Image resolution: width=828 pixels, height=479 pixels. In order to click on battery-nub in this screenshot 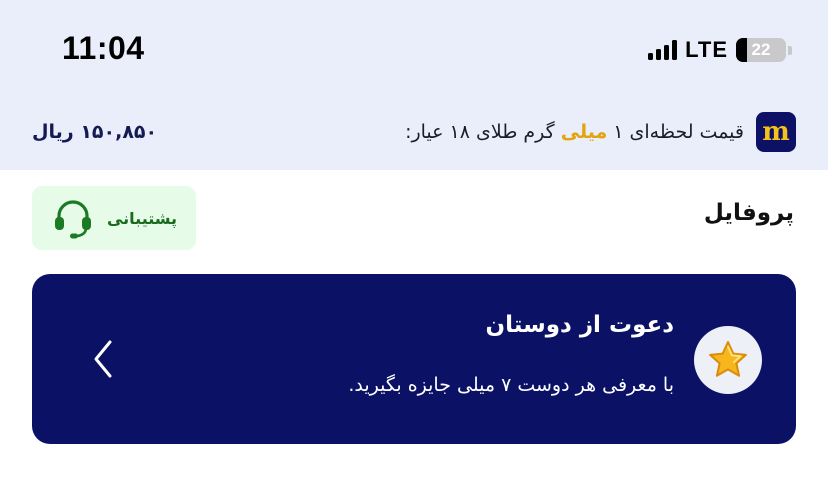, I will do `click(790, 50)`.